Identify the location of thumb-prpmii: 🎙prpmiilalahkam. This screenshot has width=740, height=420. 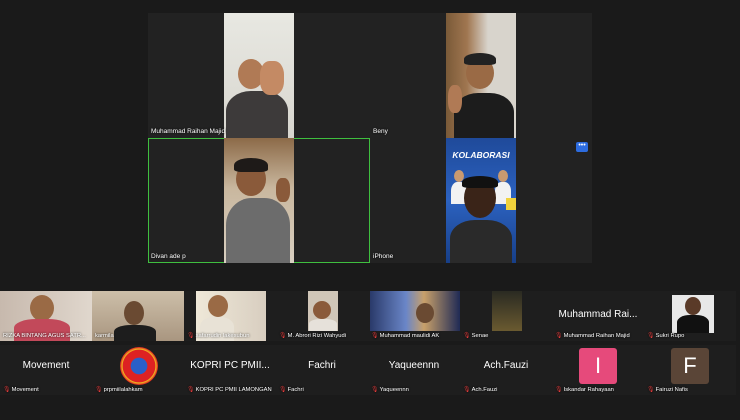
(138, 370).